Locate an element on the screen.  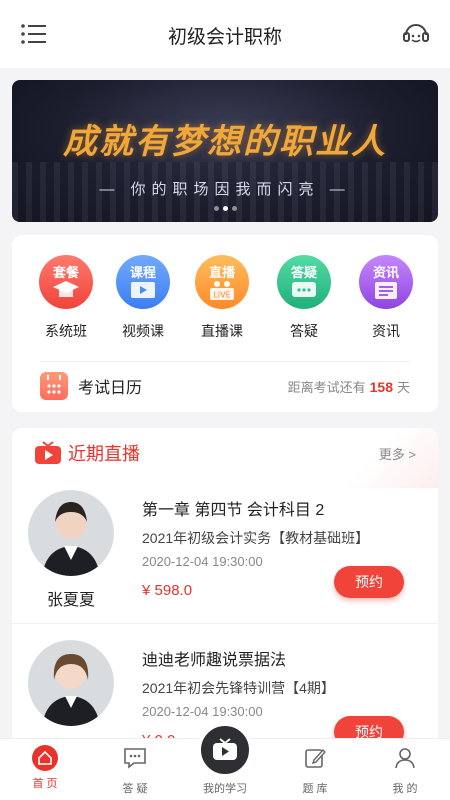
reserve-button: 预约 is located at coordinates (369, 582).